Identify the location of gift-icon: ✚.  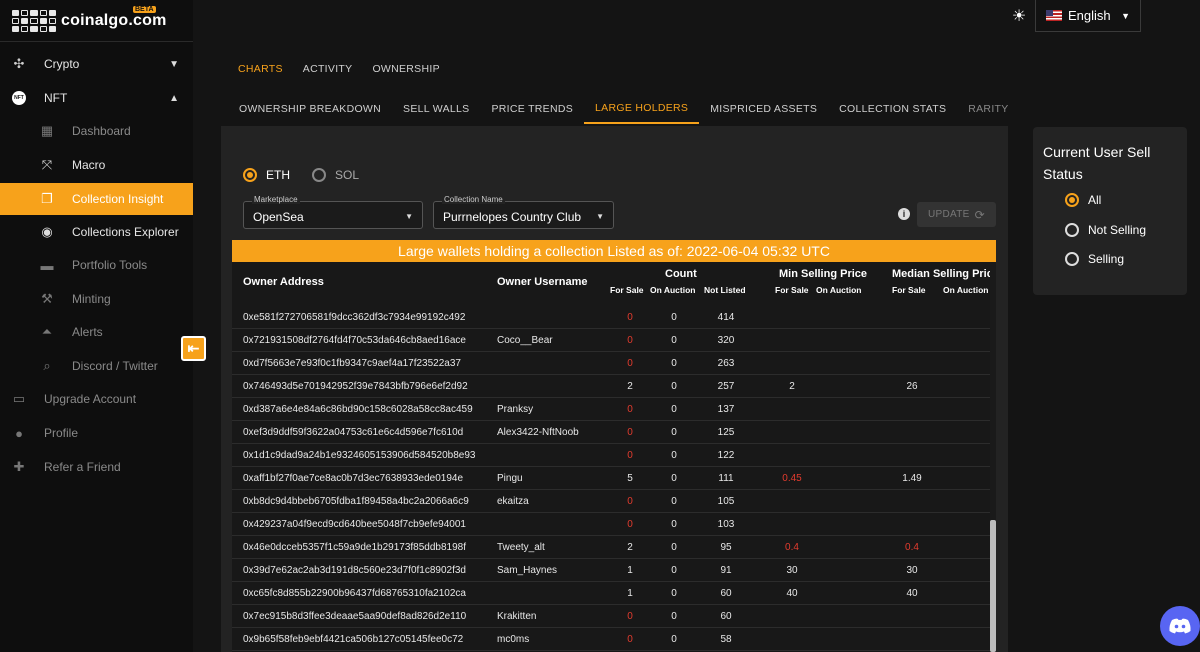
(19, 466).